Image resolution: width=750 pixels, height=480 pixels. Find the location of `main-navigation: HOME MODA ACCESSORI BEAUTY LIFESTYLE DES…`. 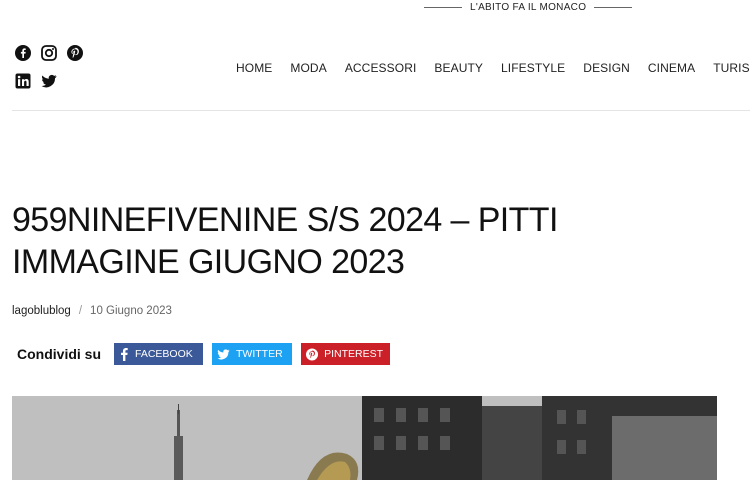

main-navigation: HOME MODA ACCESSORI BEAUTY LIFESTYLE DES… is located at coordinates (493, 68).